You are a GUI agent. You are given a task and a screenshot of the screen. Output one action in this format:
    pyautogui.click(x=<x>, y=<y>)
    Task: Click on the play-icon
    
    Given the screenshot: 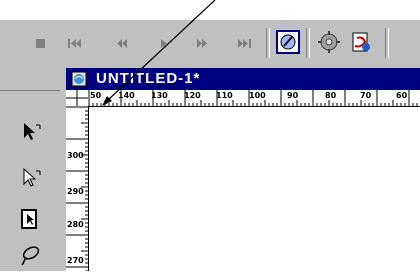 What is the action you would take?
    pyautogui.click(x=164, y=43)
    